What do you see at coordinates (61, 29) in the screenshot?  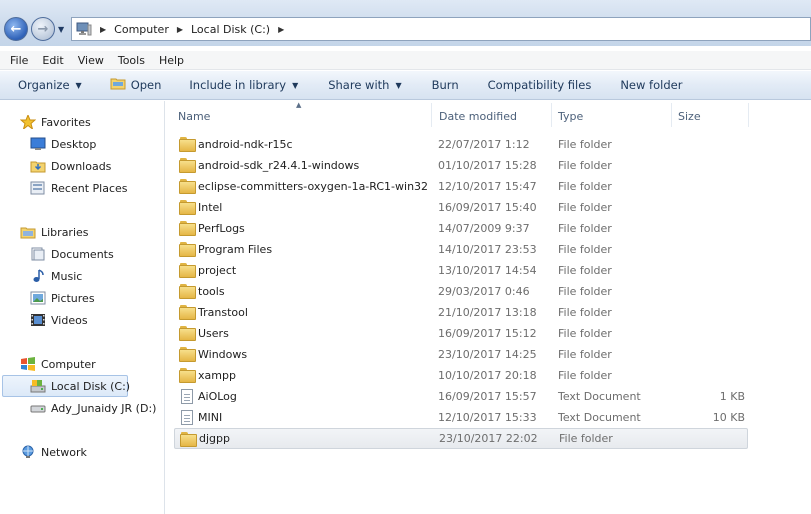 I see `recent-pages-dropdown: ▼` at bounding box center [61, 29].